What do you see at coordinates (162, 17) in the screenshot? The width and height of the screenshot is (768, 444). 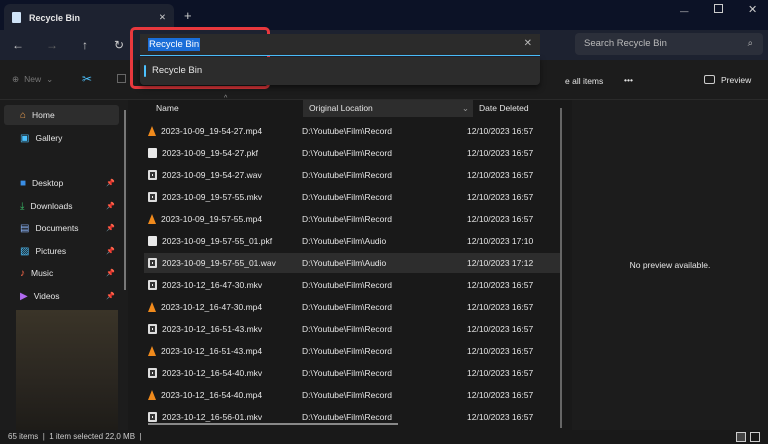 I see `close-tab-icon: ✕` at bounding box center [162, 17].